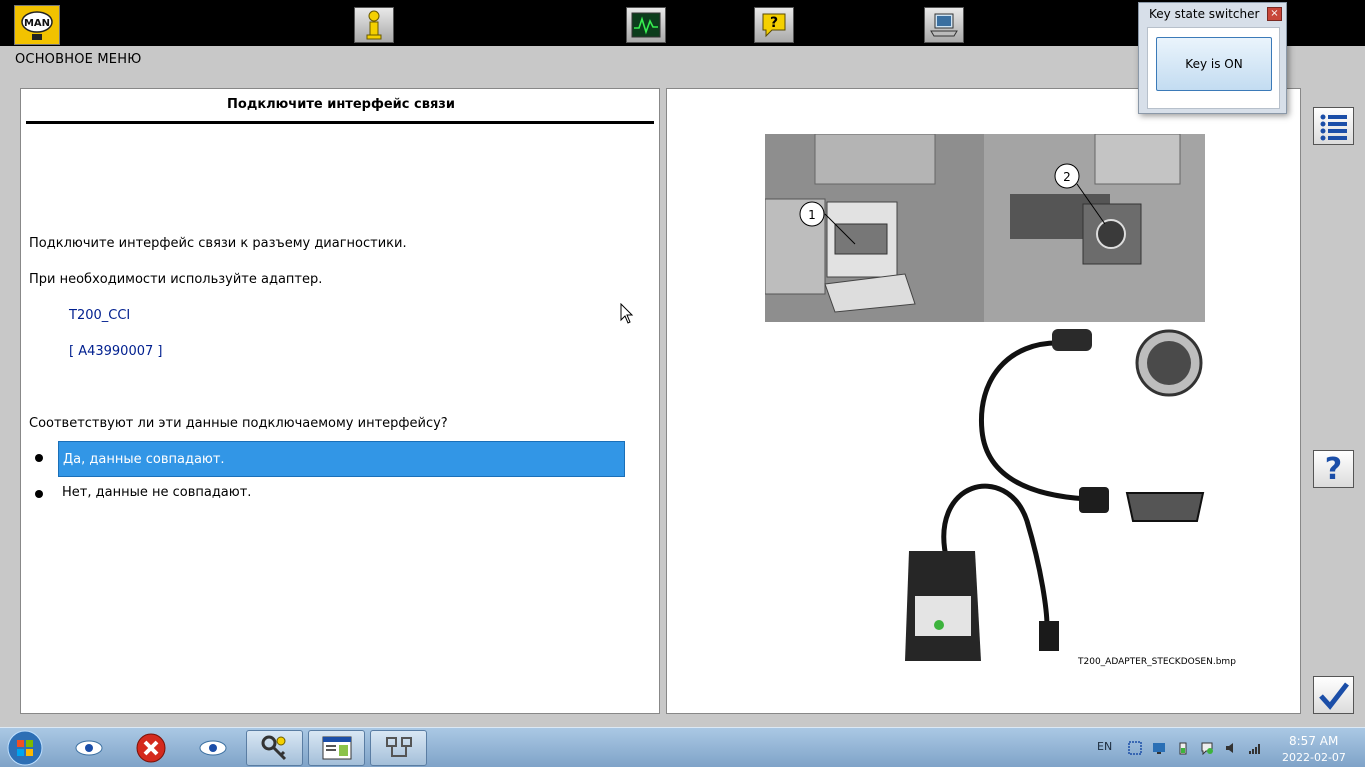 This screenshot has width=1365, height=767. Describe the element at coordinates (100, 315) in the screenshot. I see `adapter-name: T200_CCI` at that location.